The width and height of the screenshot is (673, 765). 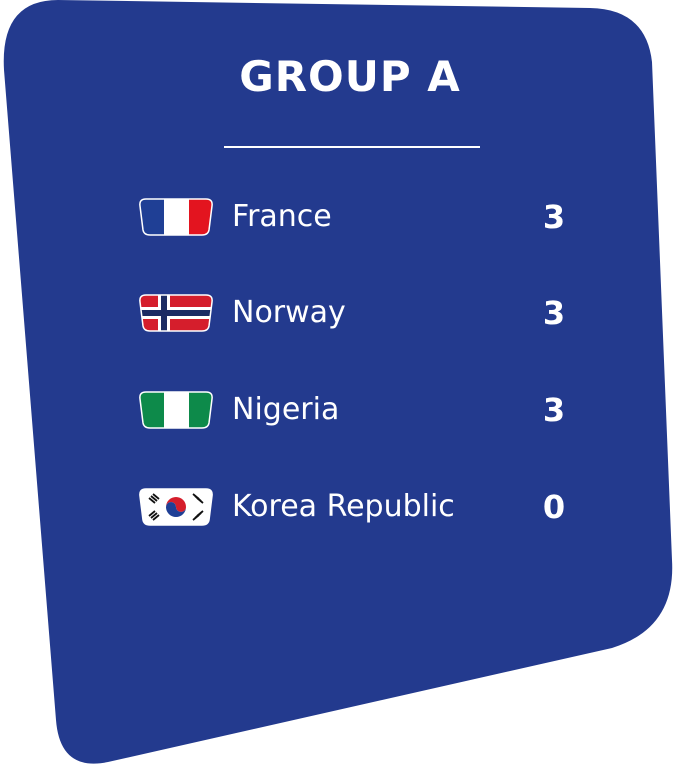 What do you see at coordinates (176, 410) in the screenshot?
I see `nigeria-flag-icon` at bounding box center [176, 410].